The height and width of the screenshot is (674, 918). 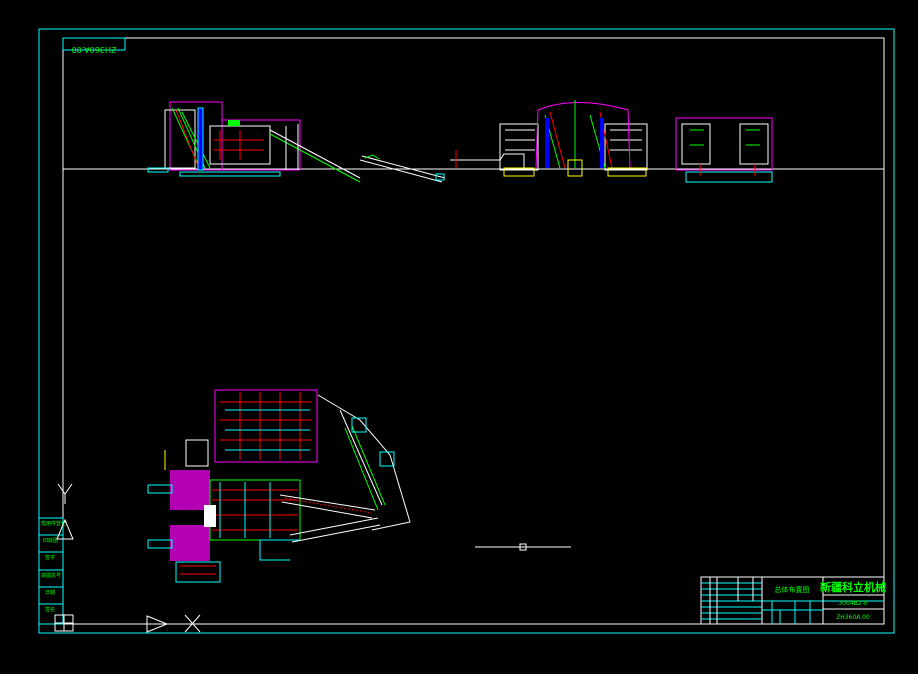 I want to click on title-drawing-number: ZH360A.00, so click(x=853, y=617).